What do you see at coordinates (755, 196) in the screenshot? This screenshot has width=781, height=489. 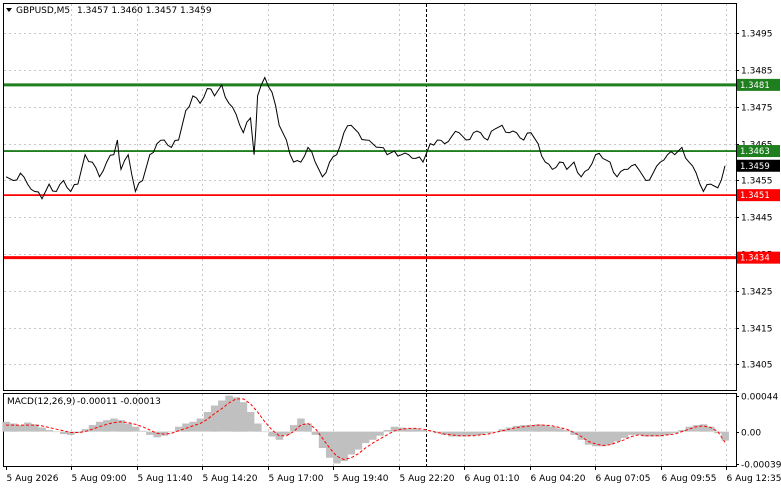 I see `support-level-tag-label: 1.3451` at bounding box center [755, 196].